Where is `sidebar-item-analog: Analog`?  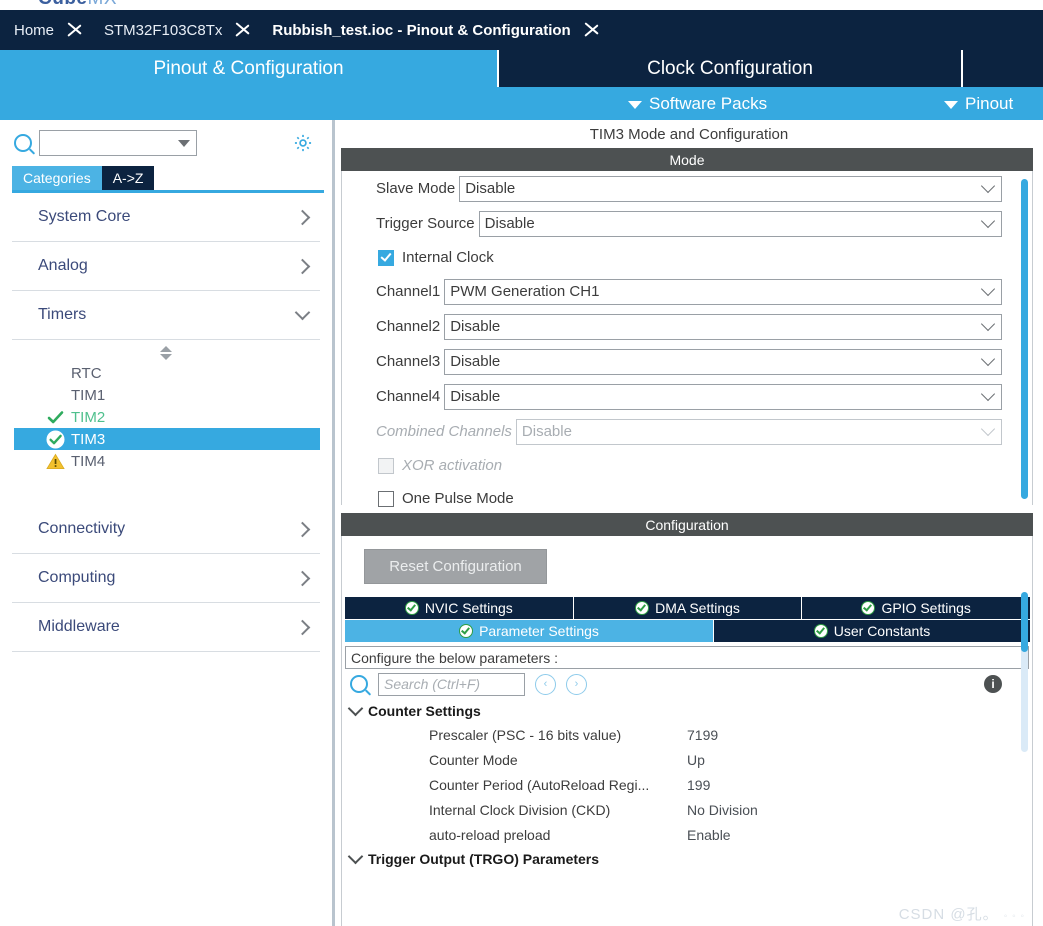
sidebar-item-analog: Analog is located at coordinates (166, 266).